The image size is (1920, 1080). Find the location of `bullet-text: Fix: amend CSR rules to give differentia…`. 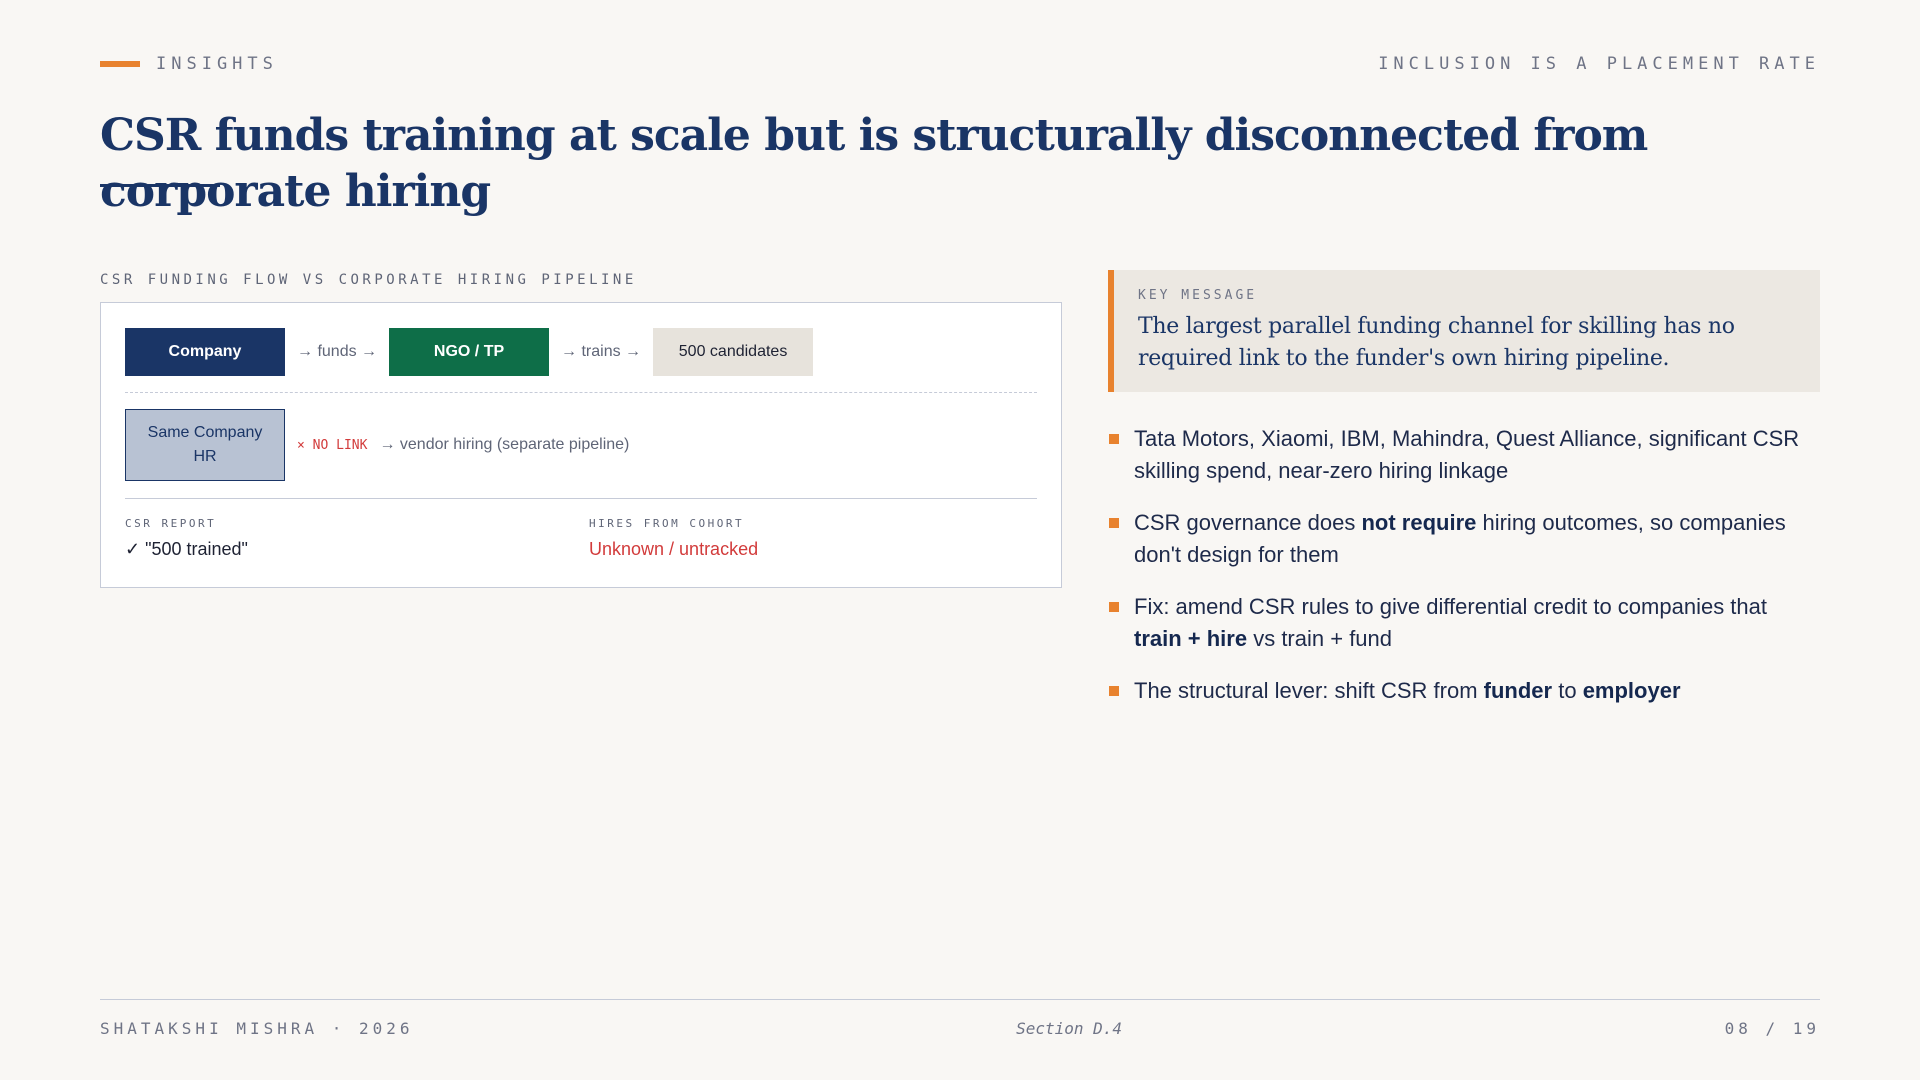

bullet-text: Fix: amend CSR rules to give differentia… is located at coordinates (1451, 606).